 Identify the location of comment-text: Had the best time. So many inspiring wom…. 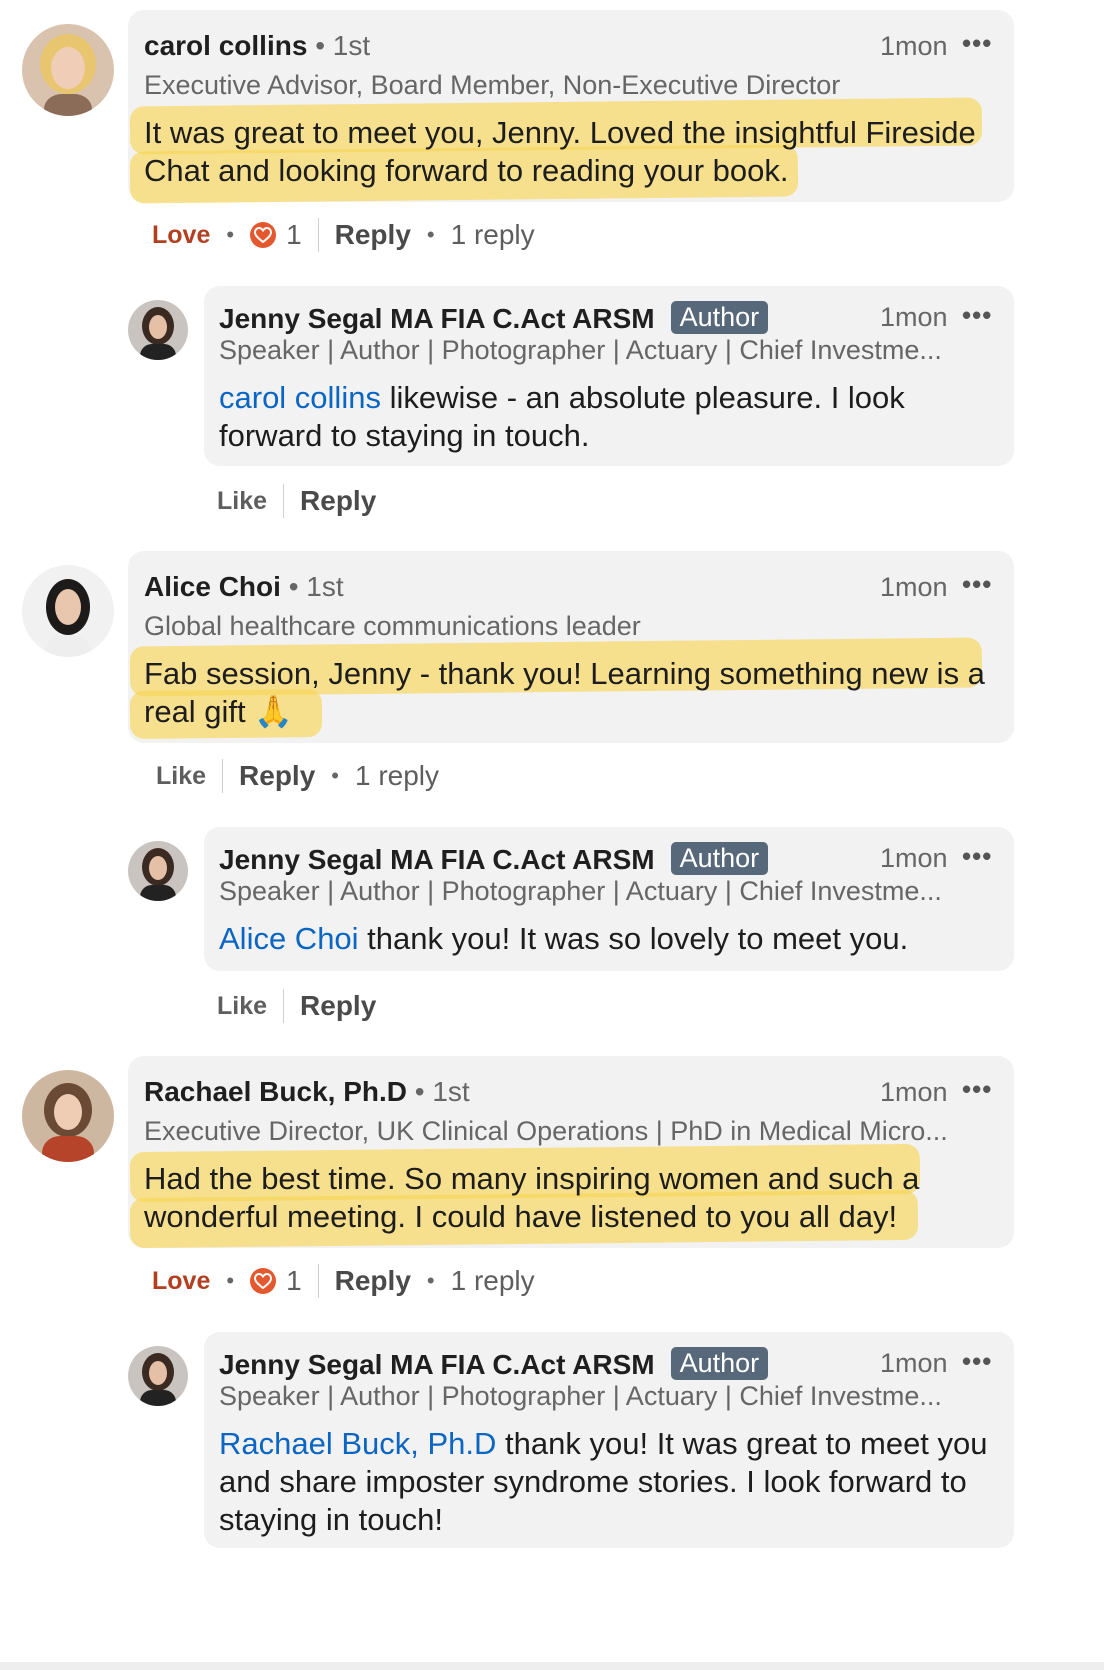
(532, 1197).